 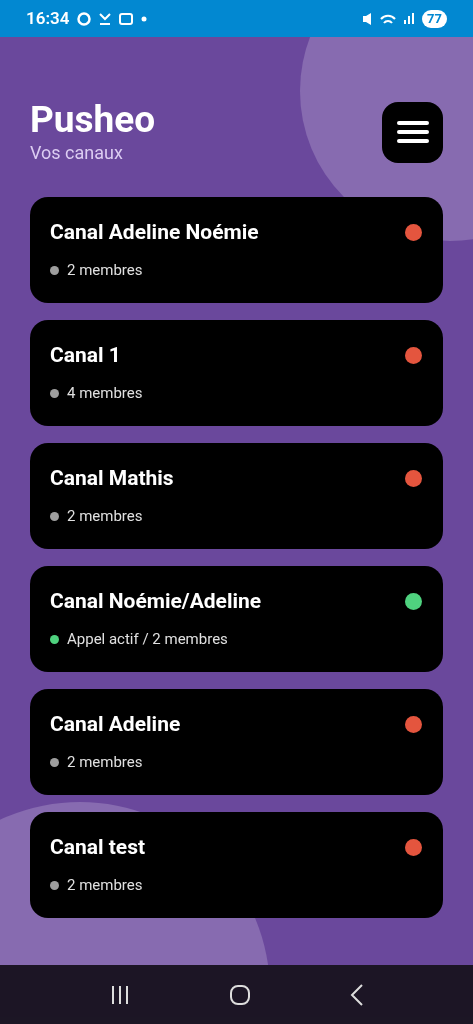 I want to click on channel-name: Canal 1, so click(x=85, y=355).